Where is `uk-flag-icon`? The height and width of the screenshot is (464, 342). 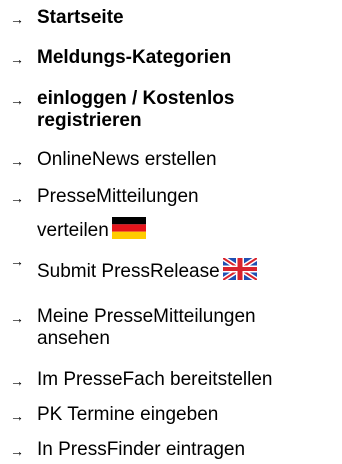
uk-flag-icon is located at coordinates (240, 271).